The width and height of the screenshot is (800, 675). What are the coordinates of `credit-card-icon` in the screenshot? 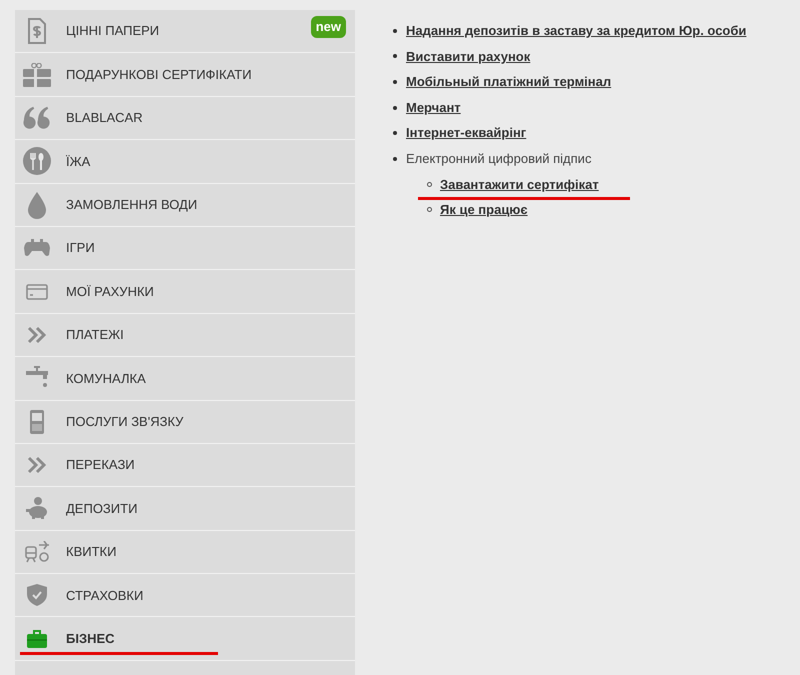 It's located at (37, 292).